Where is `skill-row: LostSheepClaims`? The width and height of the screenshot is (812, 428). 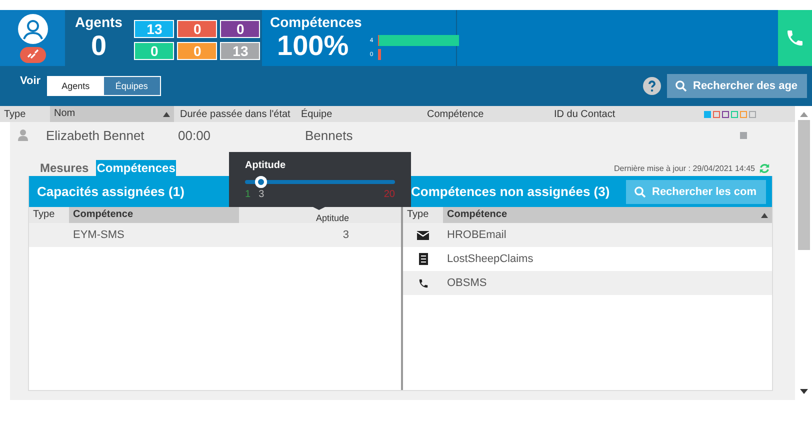 skill-row: LostSheepClaims is located at coordinates (587, 259).